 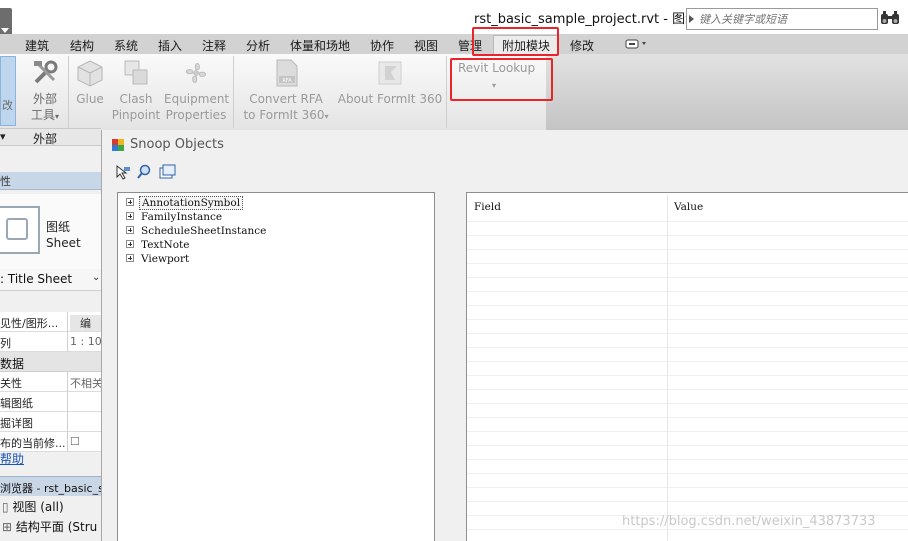 What do you see at coordinates (136, 90) in the screenshot?
I see `clash-pinpoint-button: Clash Pinpoint` at bounding box center [136, 90].